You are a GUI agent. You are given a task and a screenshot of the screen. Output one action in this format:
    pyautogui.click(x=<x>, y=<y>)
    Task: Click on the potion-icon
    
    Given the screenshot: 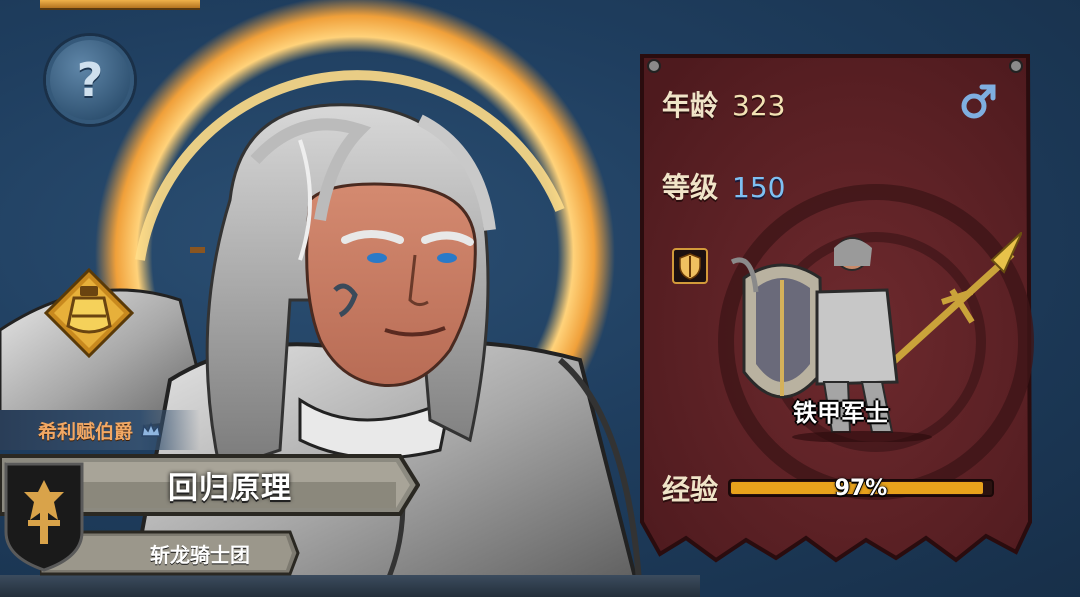 What is the action you would take?
    pyautogui.click(x=89, y=313)
    